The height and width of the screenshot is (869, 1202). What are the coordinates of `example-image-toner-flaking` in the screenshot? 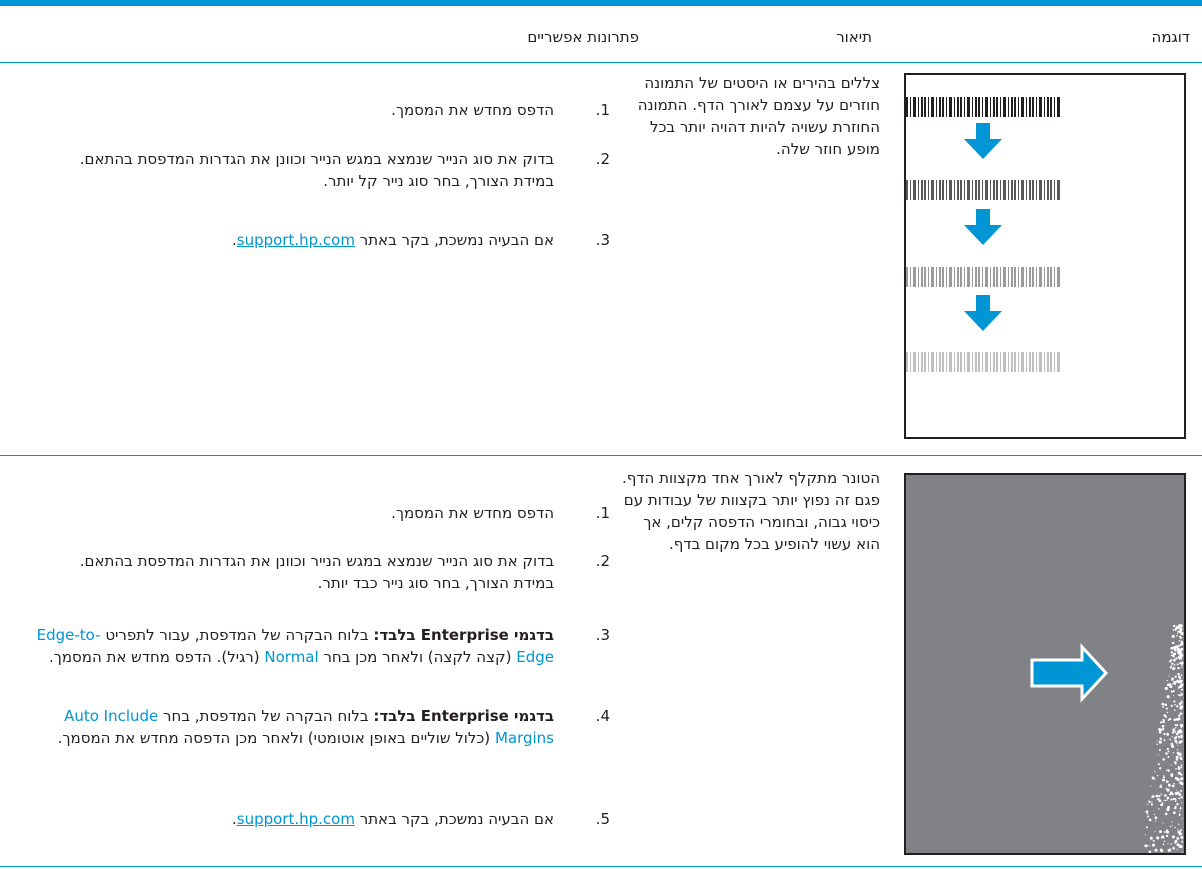 It's located at (1045, 664).